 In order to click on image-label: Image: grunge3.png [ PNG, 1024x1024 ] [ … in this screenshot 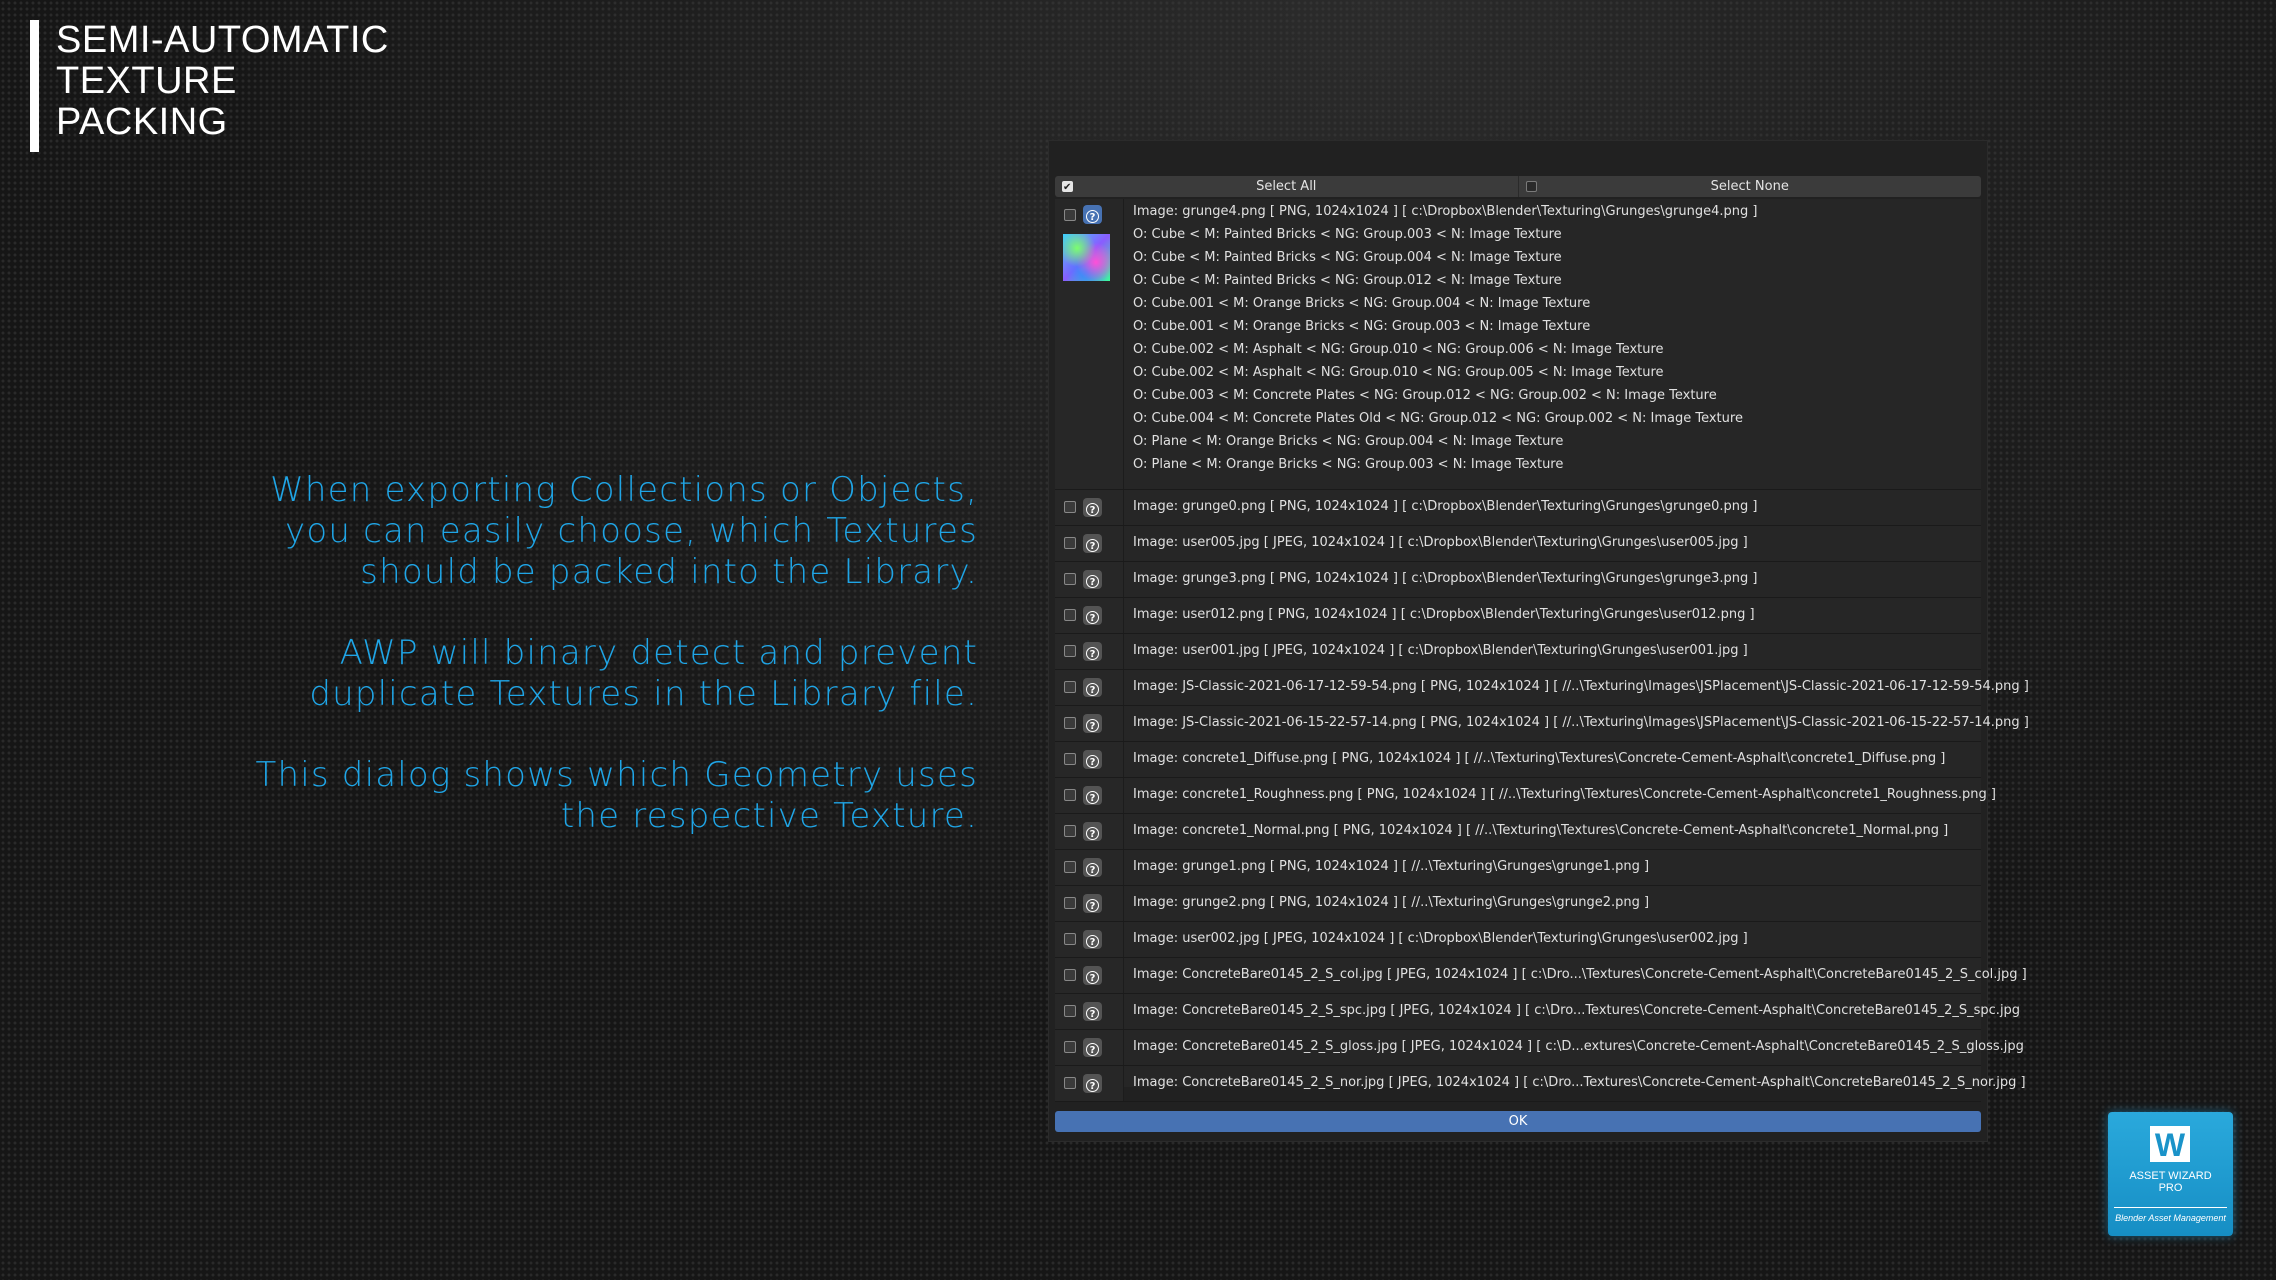, I will do `click(1445, 578)`.